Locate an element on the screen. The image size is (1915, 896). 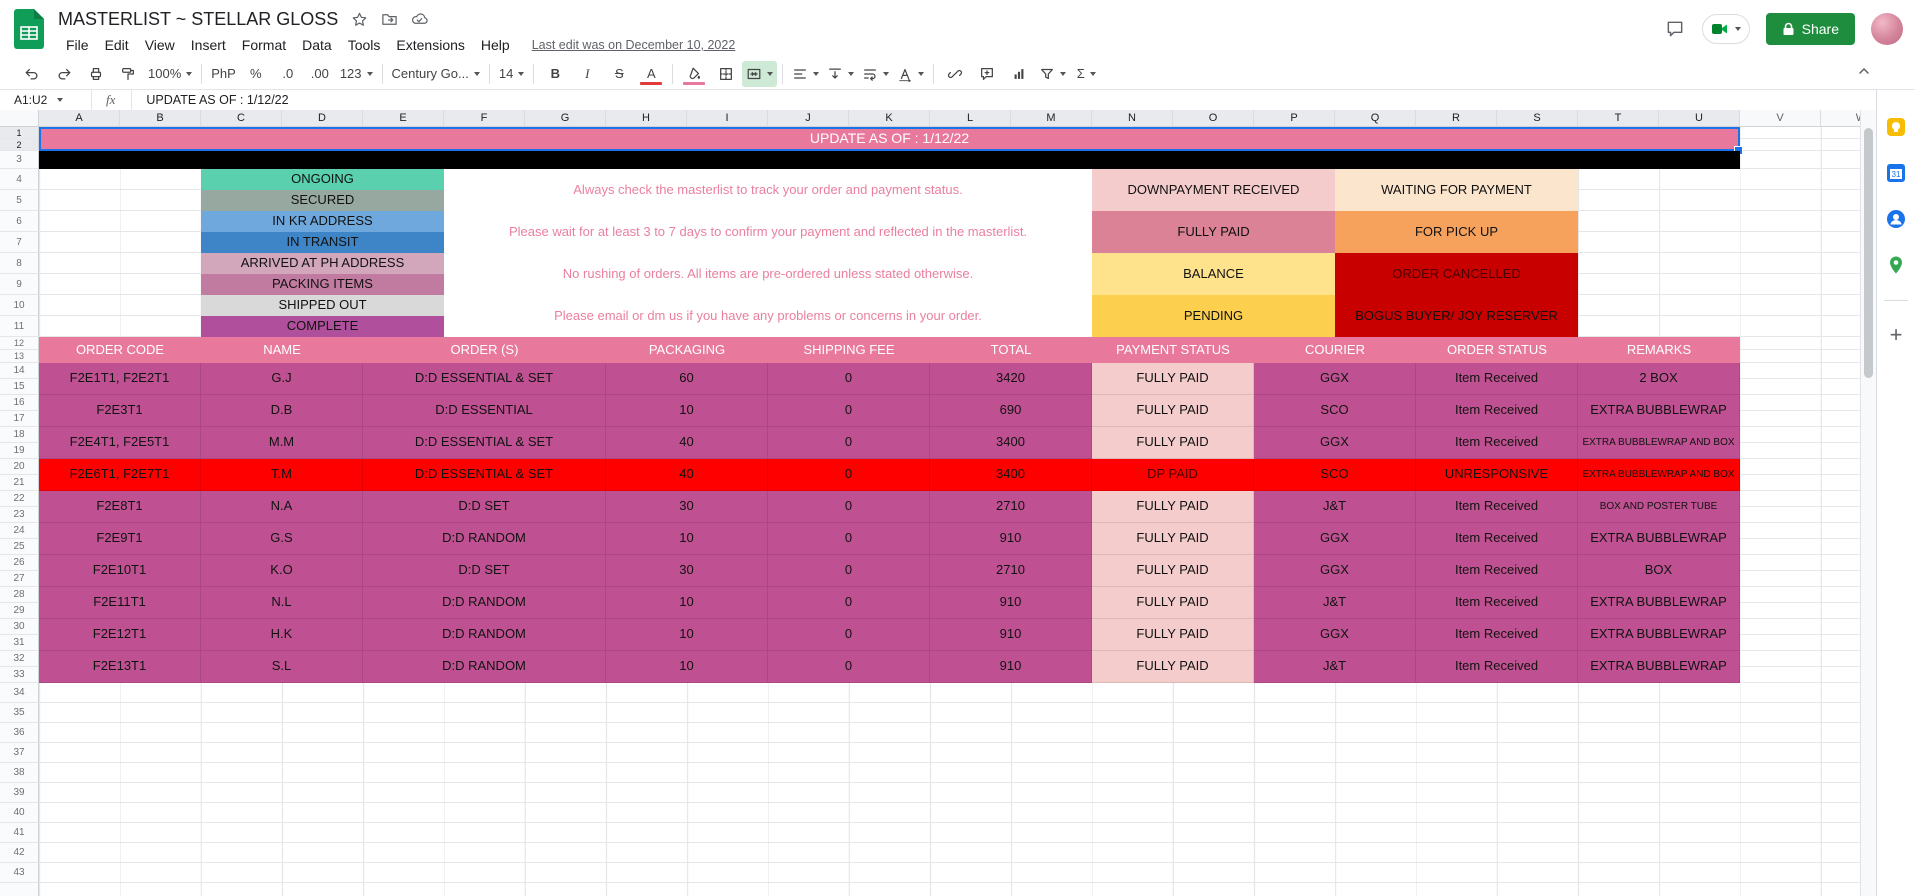
row-header-9: 9 is located at coordinates (19, 284).